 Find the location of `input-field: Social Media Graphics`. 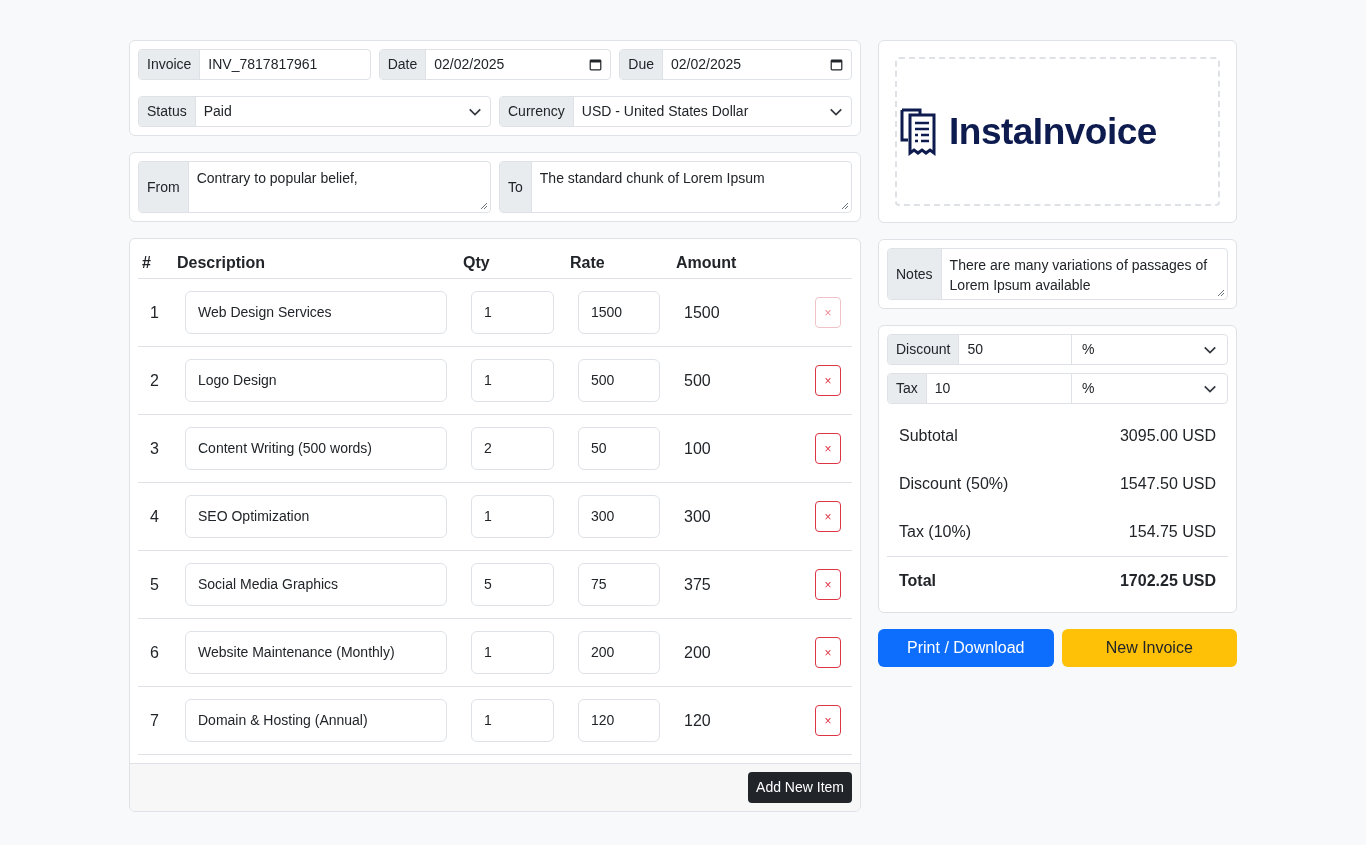

input-field: Social Media Graphics is located at coordinates (316, 584).